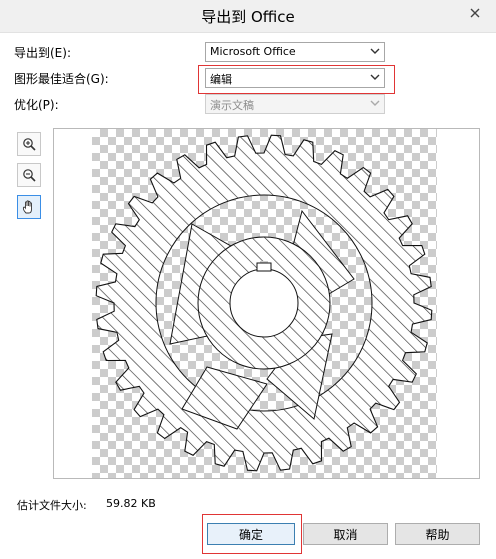 The width and height of the screenshot is (496, 559). What do you see at coordinates (295, 78) in the screenshot?
I see `best-fit-select: 编辑` at bounding box center [295, 78].